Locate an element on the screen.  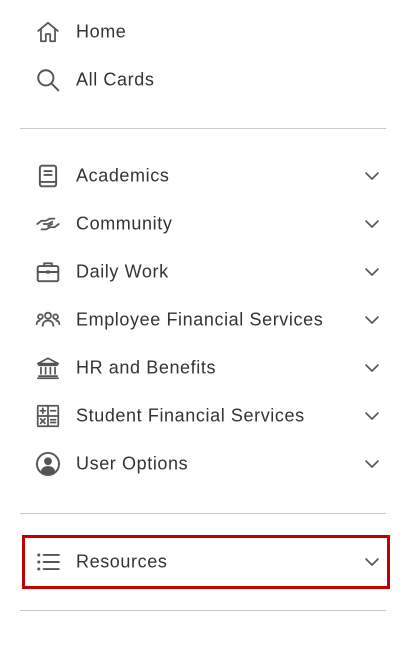
handshake-icon is located at coordinates (48, 224).